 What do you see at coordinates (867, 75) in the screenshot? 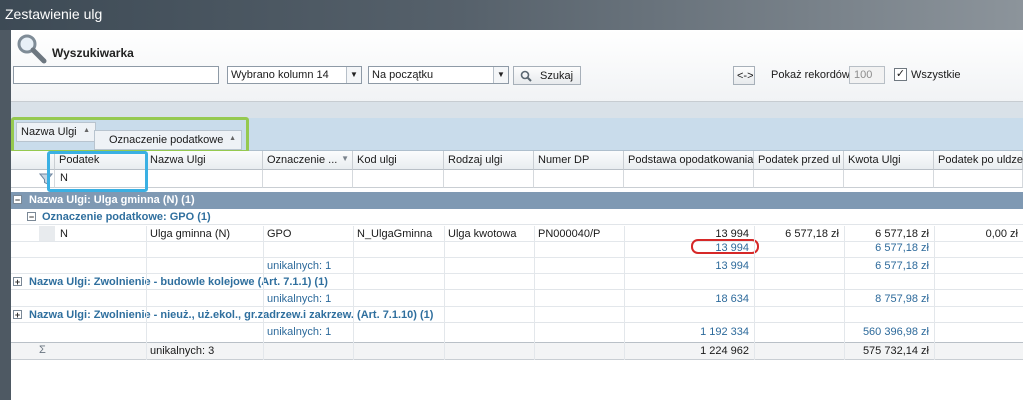
I see `records-input: 100` at bounding box center [867, 75].